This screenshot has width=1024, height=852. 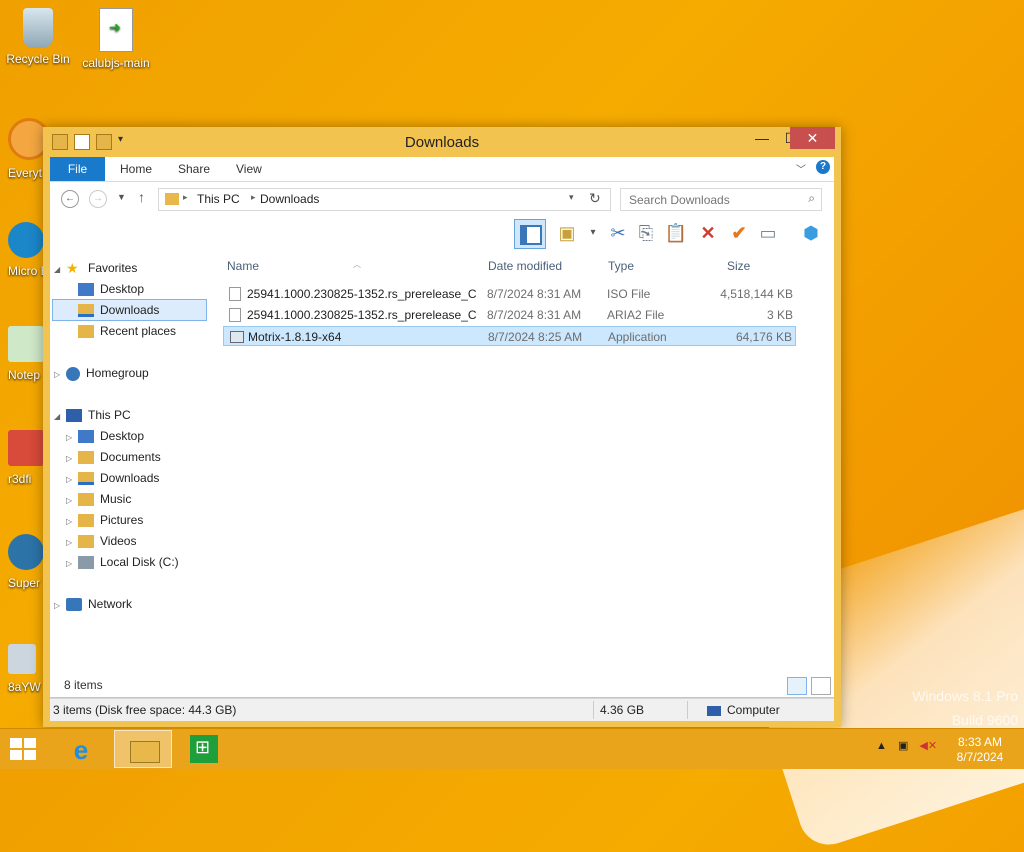 I want to click on help-icon: ?, so click(x=823, y=167).